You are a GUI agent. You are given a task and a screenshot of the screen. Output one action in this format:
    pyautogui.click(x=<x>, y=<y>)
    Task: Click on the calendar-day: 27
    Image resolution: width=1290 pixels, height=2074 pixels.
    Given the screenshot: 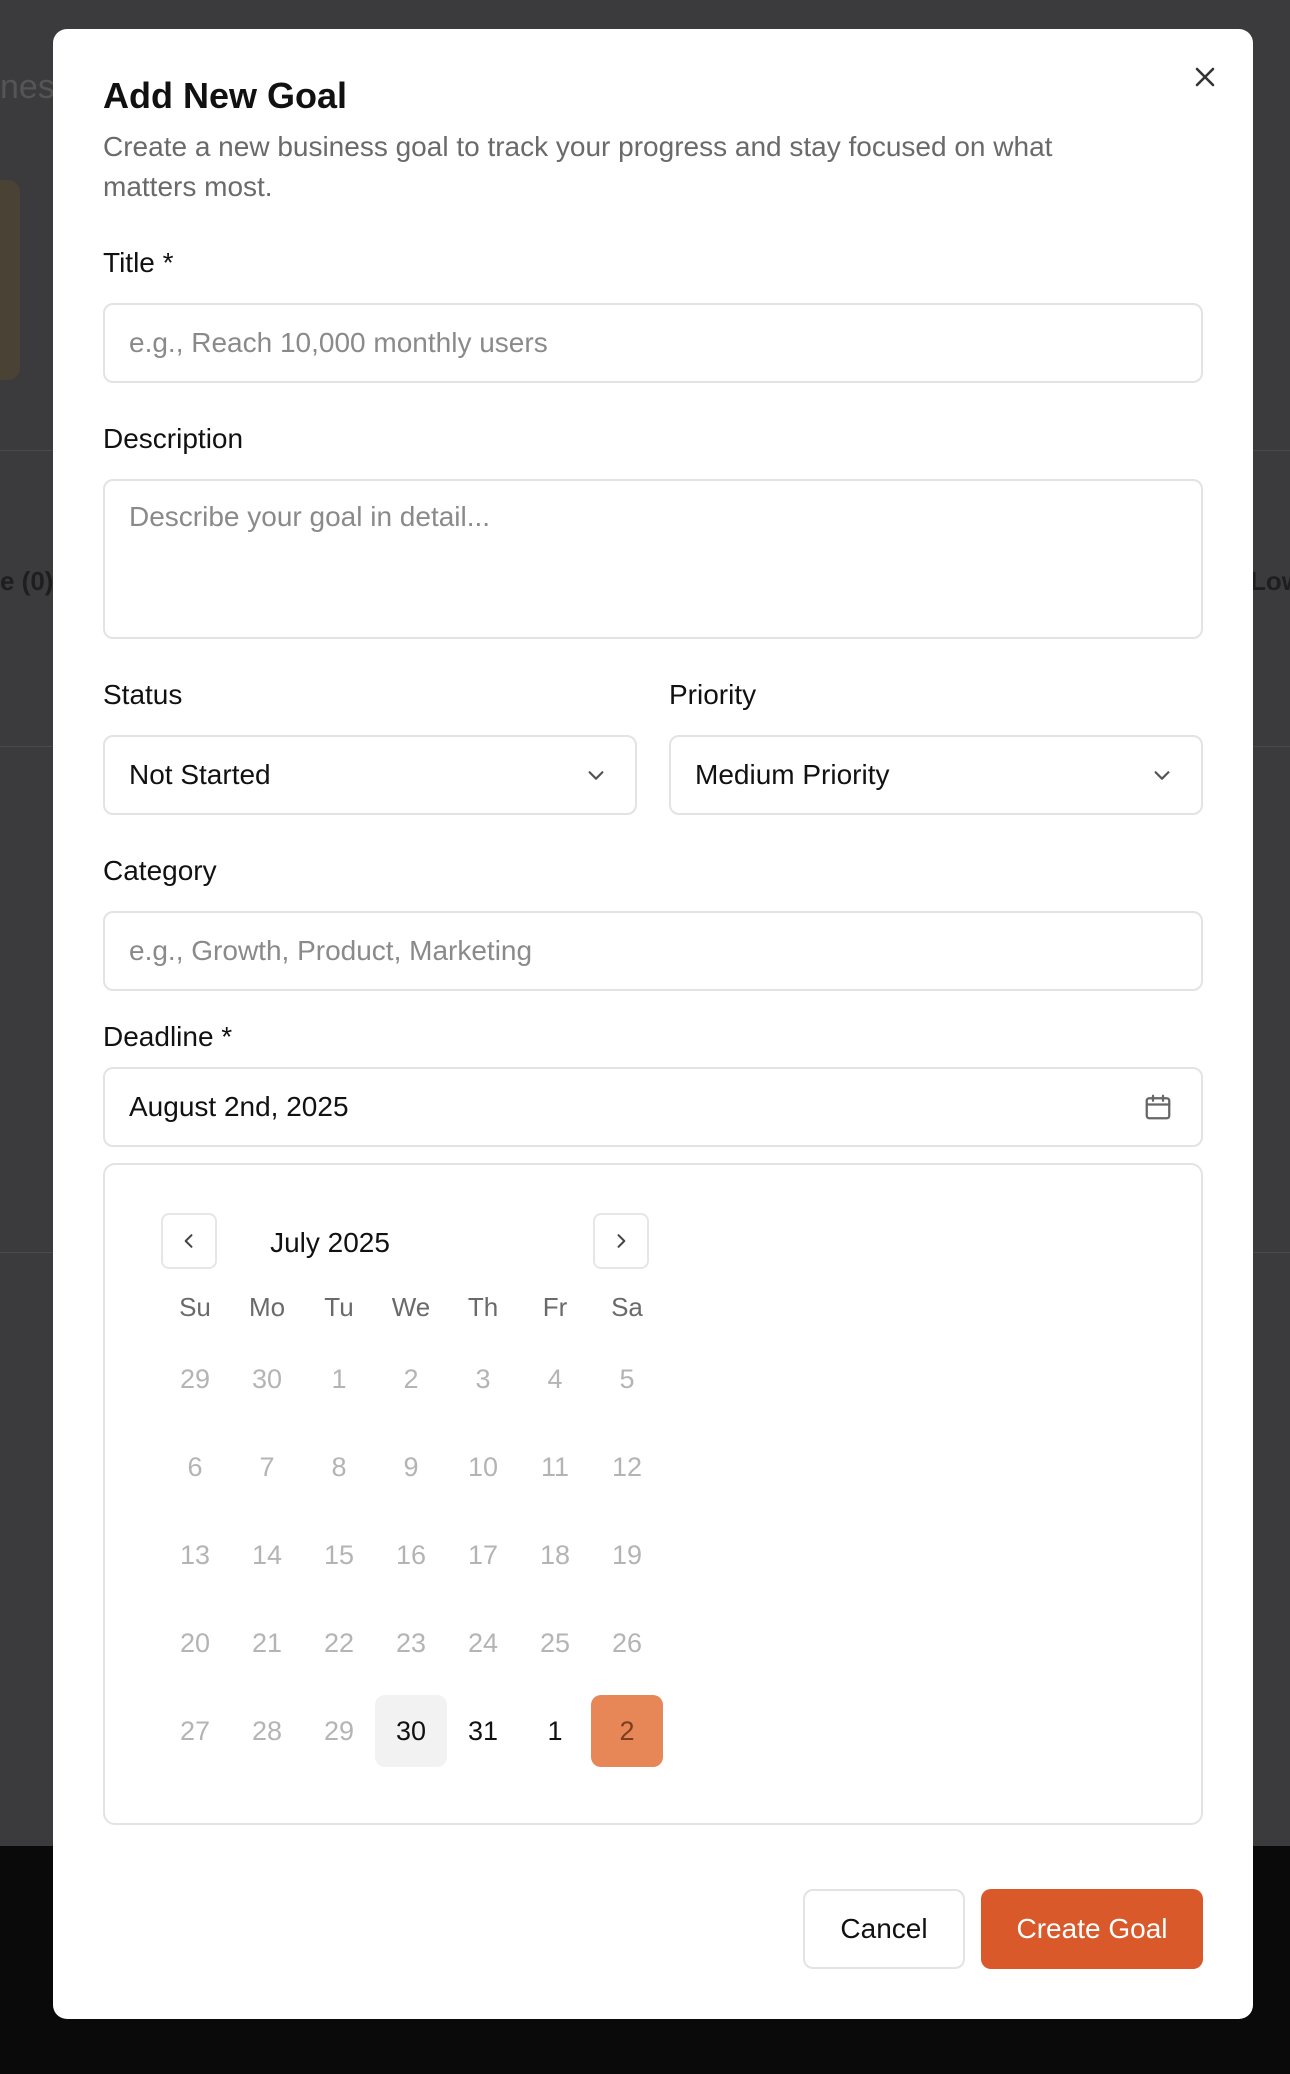 What is the action you would take?
    pyautogui.click(x=195, y=1730)
    